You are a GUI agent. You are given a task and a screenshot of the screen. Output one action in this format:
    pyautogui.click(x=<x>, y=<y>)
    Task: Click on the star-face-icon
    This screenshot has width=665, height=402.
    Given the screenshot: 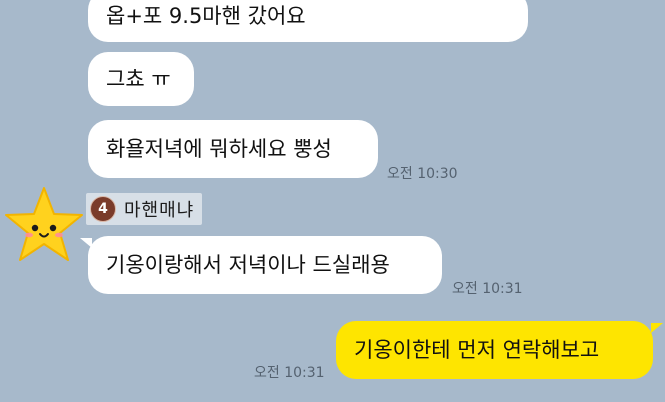 What is the action you would take?
    pyautogui.click(x=44, y=226)
    